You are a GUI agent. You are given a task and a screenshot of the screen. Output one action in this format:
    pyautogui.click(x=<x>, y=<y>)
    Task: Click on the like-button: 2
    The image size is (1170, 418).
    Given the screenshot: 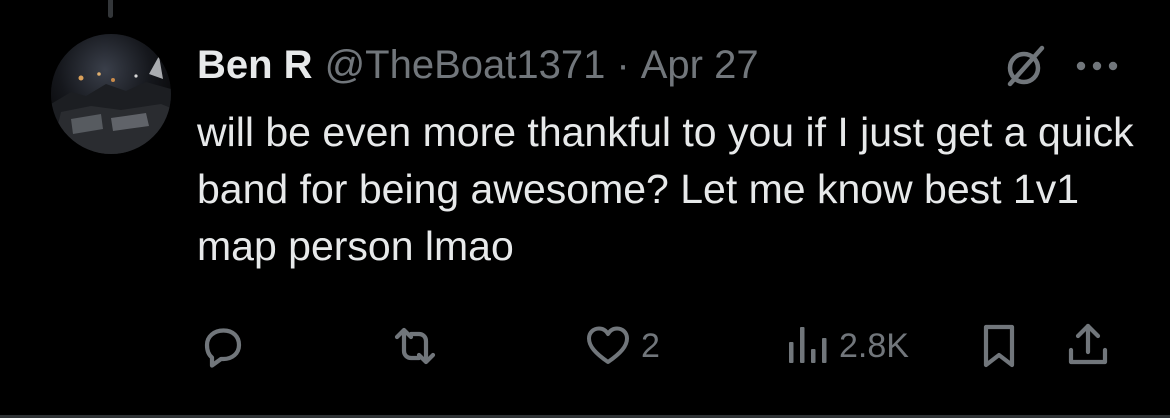 What is the action you would take?
    pyautogui.click(x=621, y=346)
    